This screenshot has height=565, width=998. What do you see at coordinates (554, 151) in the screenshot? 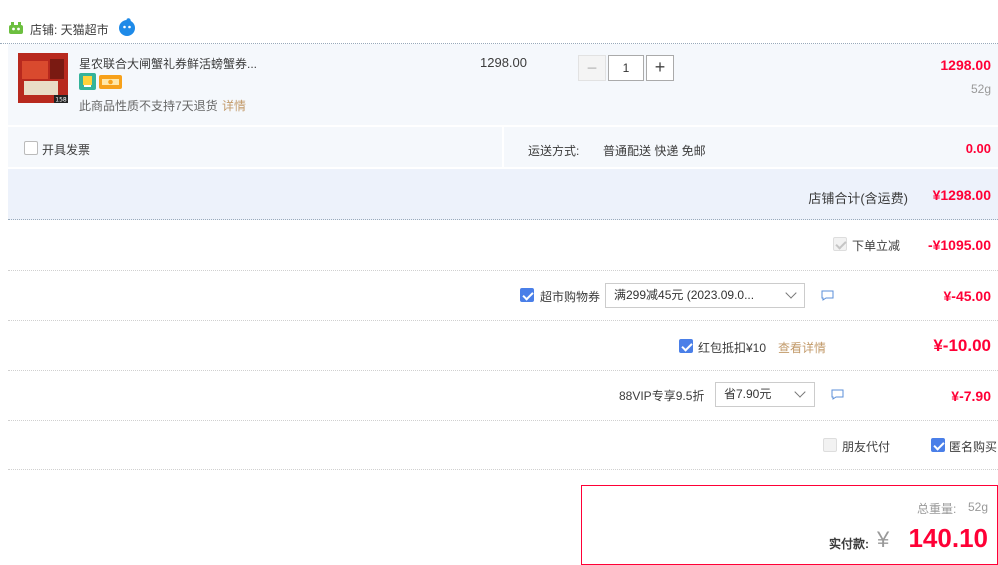
I see `shipping-label: 运送方式:` at bounding box center [554, 151].